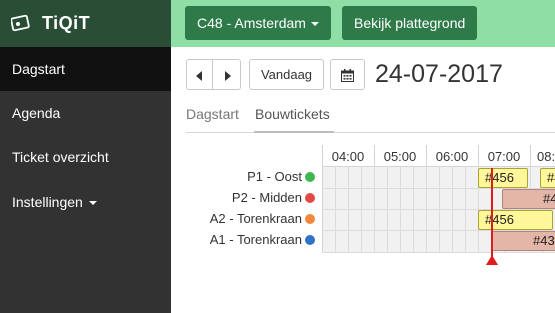 This screenshot has width=555, height=313. I want to click on prev-day-button, so click(199, 74).